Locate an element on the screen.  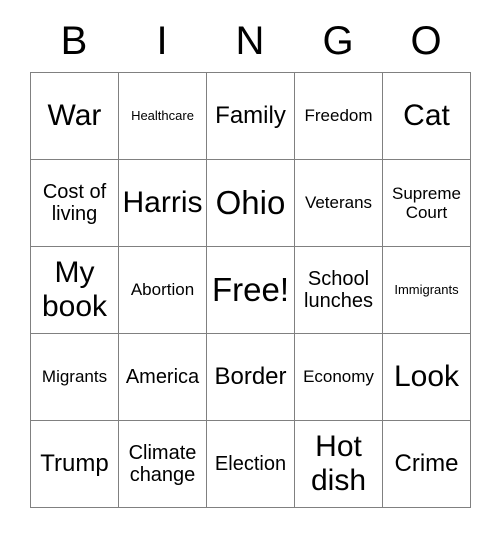
bingo-row-1: War Healthcare Family Freedom Cat is located at coordinates (251, 116).